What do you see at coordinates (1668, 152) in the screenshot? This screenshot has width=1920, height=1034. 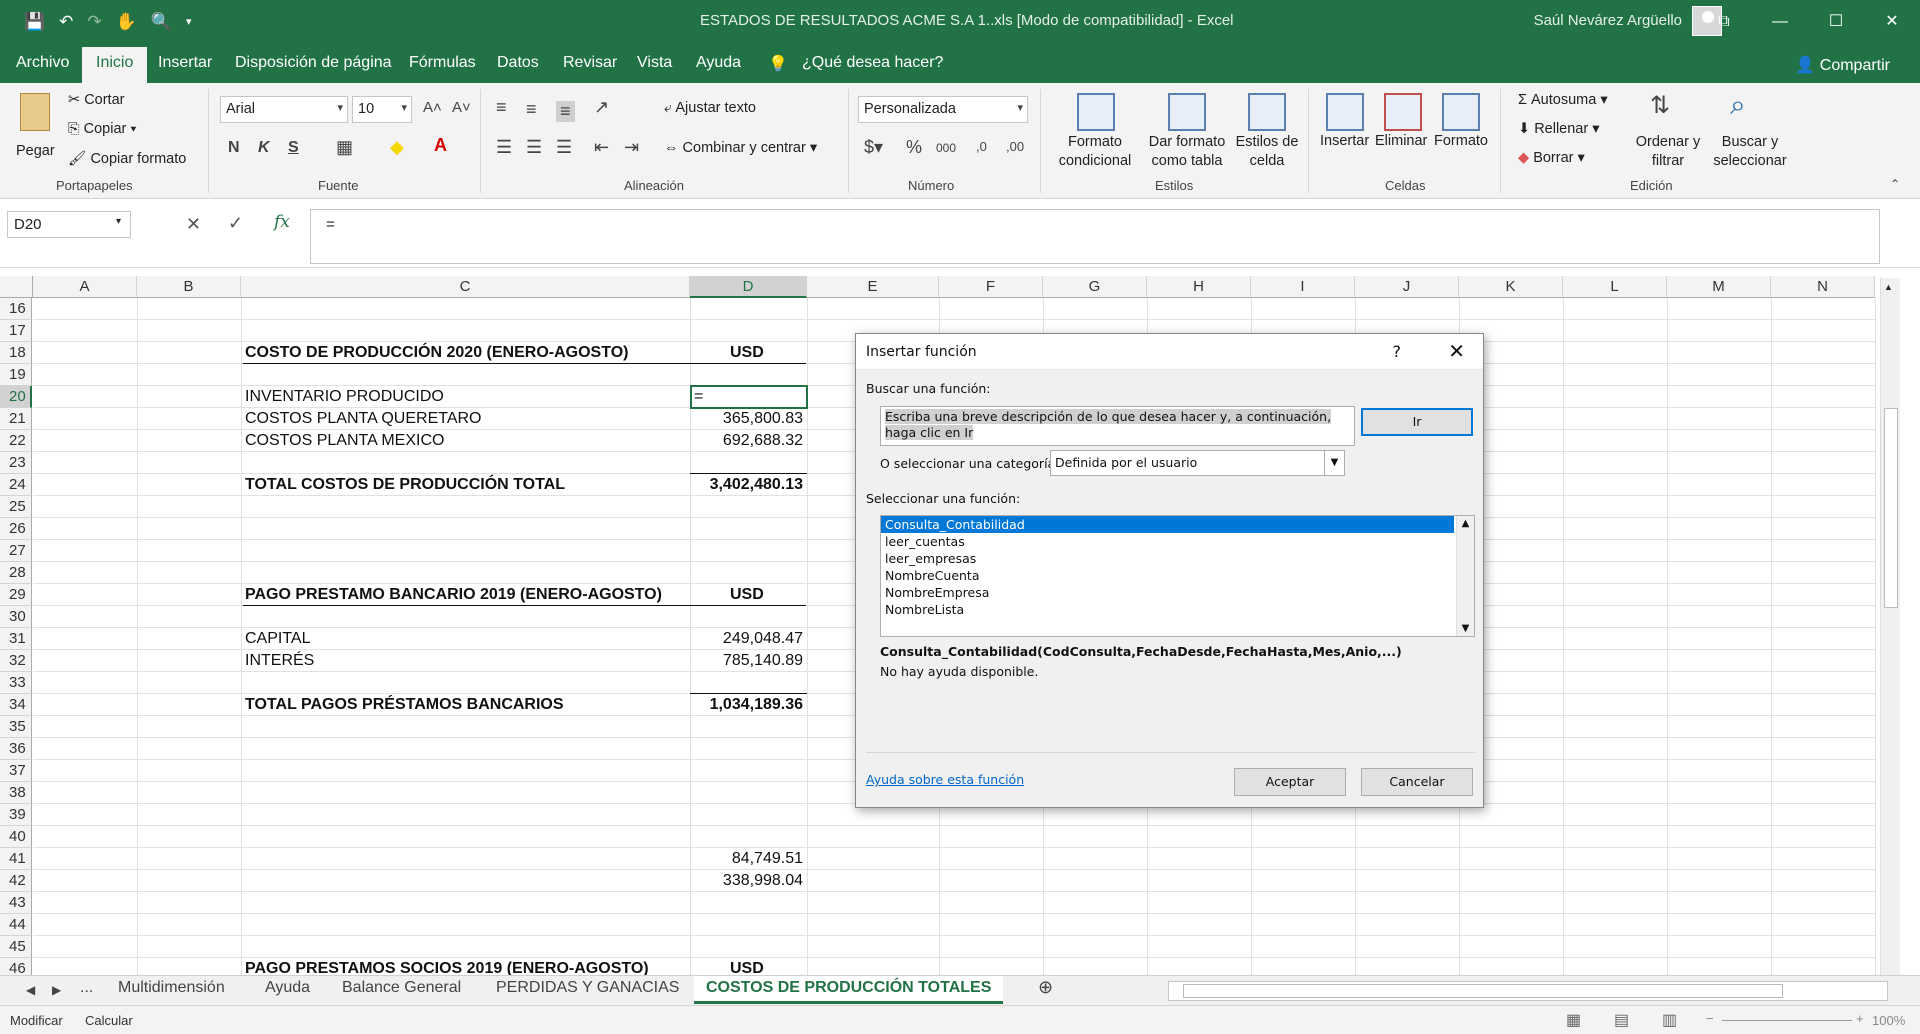 I see `sort-filter-button: Ordenar y filtrar` at bounding box center [1668, 152].